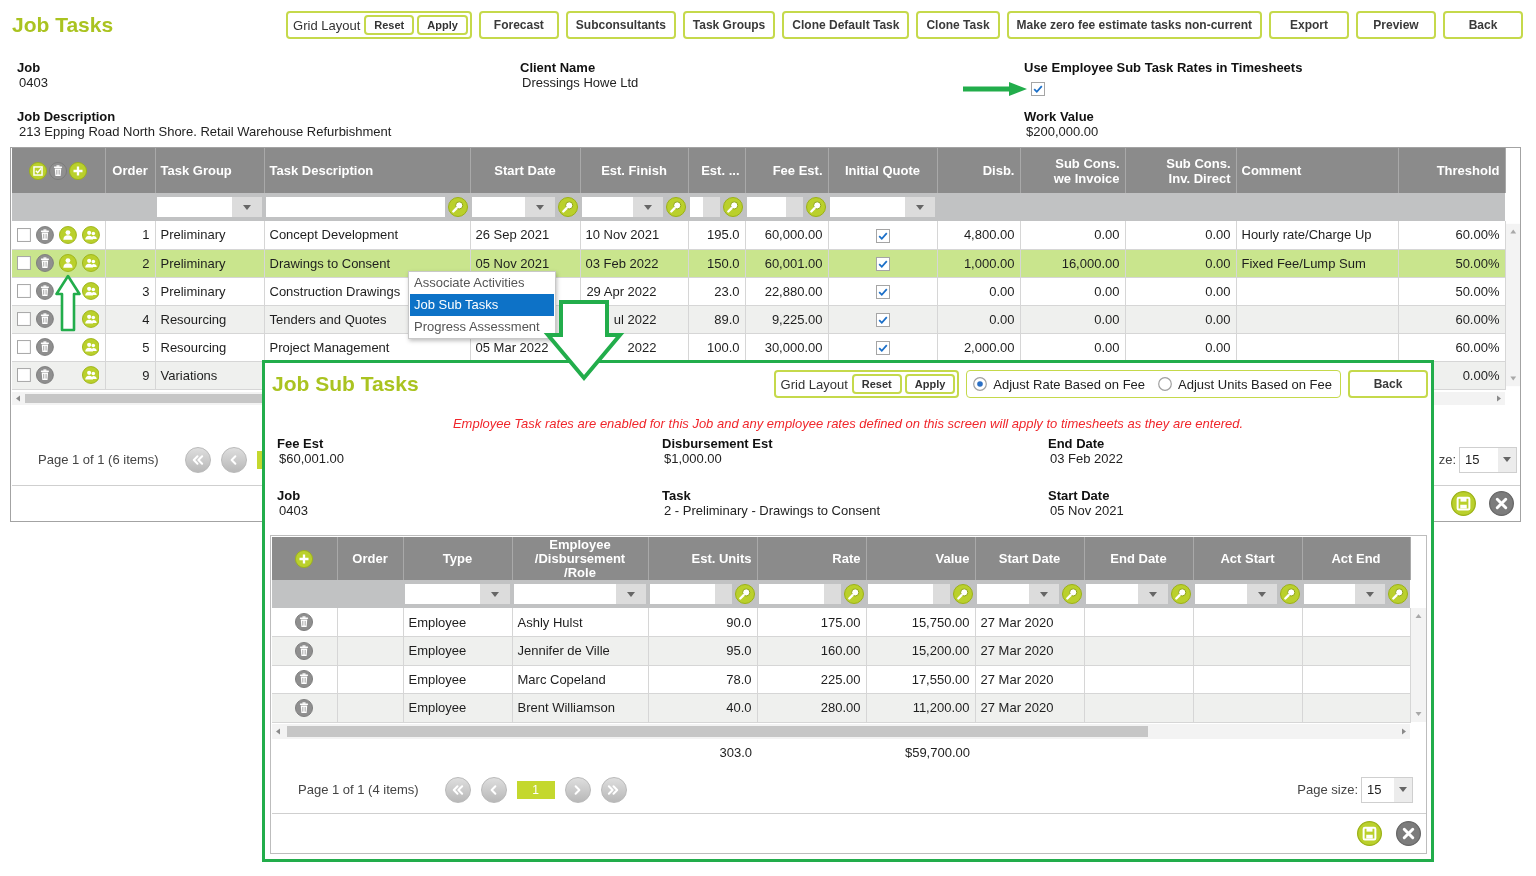  What do you see at coordinates (38, 170) in the screenshot?
I see `check-all-icon` at bounding box center [38, 170].